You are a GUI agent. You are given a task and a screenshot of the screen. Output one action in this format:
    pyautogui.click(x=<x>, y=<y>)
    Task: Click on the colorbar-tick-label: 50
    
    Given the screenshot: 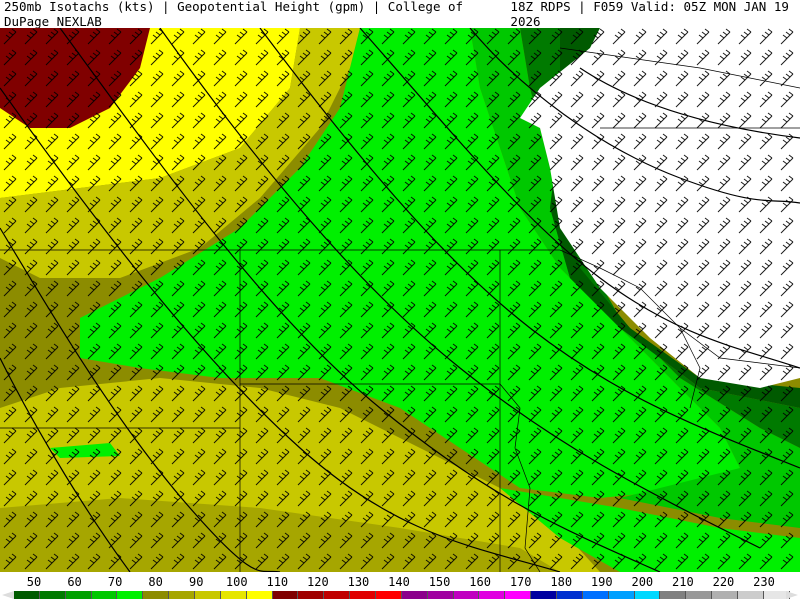 What is the action you would take?
    pyautogui.click(x=34, y=582)
    